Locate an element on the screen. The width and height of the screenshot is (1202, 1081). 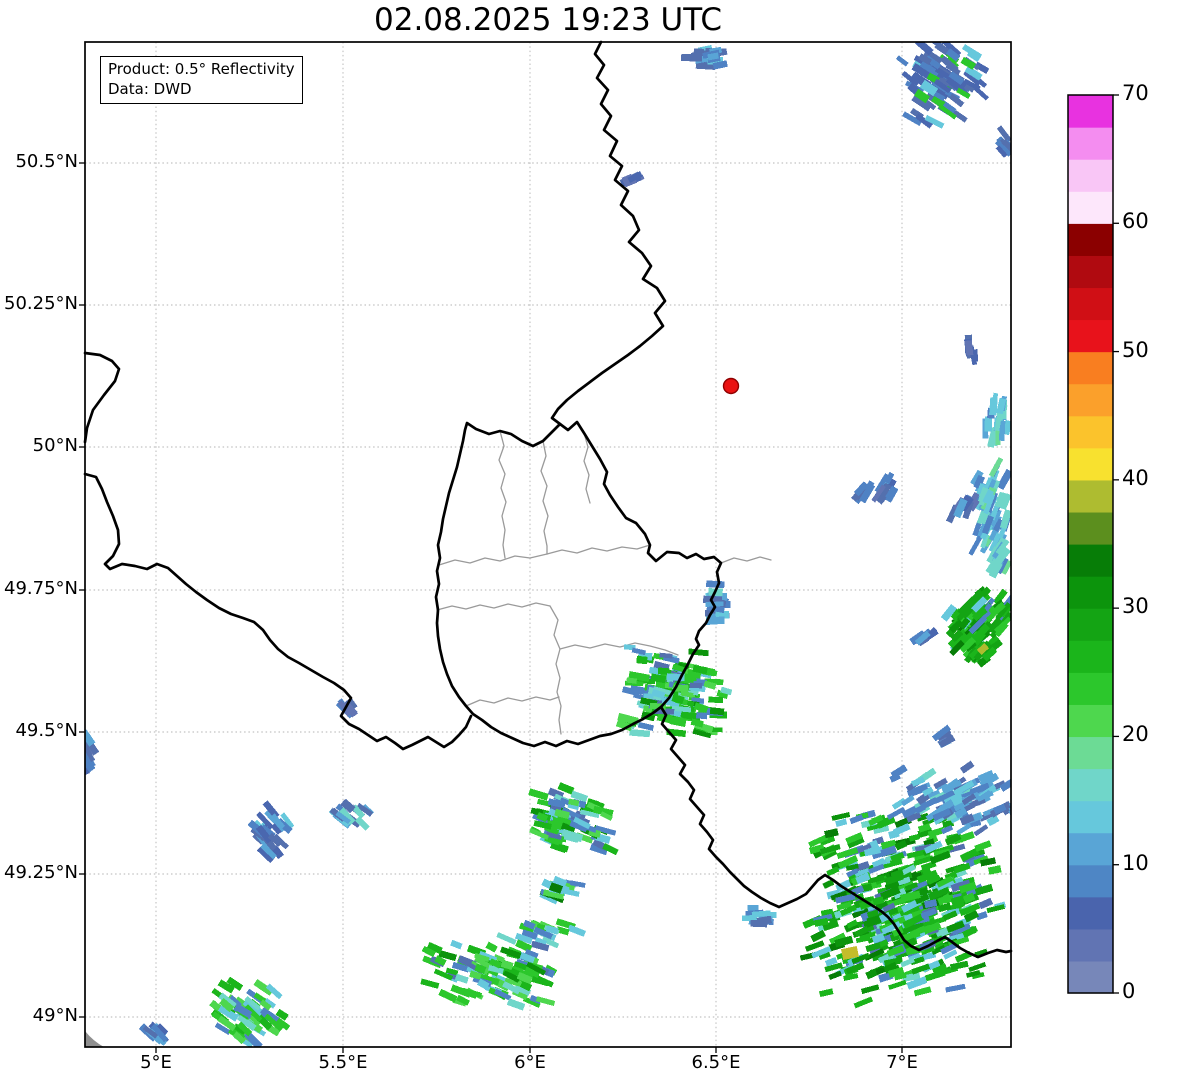
echo-right-blue-specks is located at coordinates (963, 507).